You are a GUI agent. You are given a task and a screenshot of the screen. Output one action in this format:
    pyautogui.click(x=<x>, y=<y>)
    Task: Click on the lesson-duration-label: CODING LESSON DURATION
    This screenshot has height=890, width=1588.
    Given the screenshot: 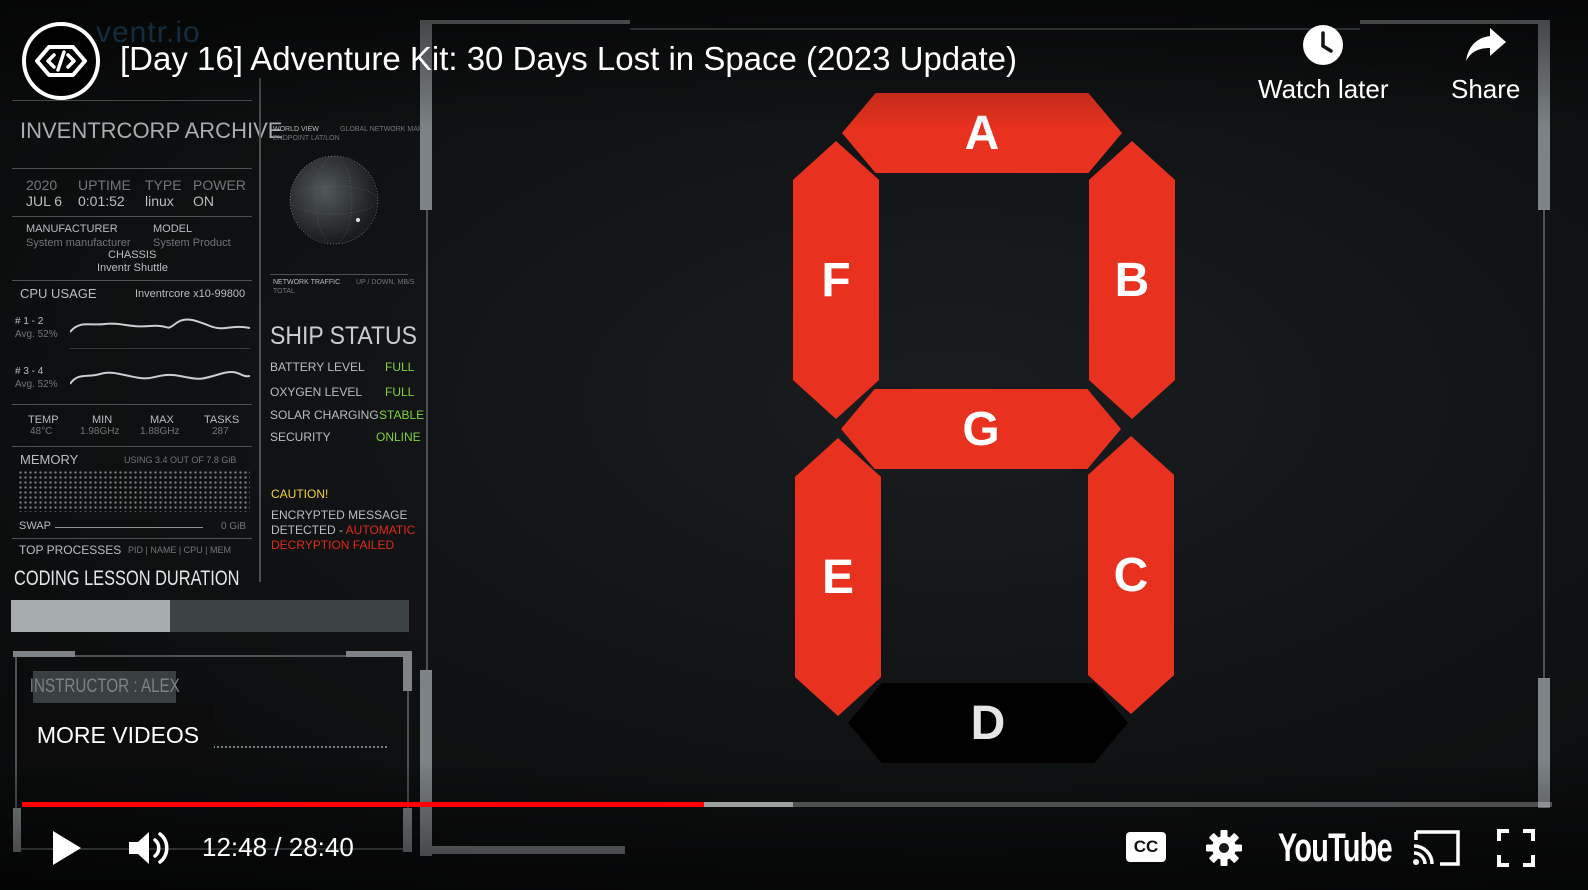 What is the action you would take?
    pyautogui.click(x=127, y=578)
    